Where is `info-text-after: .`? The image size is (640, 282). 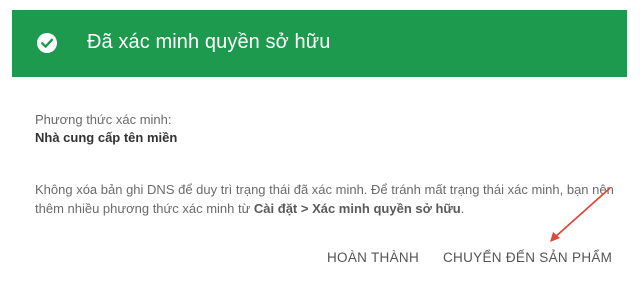 info-text-after: . is located at coordinates (462, 208).